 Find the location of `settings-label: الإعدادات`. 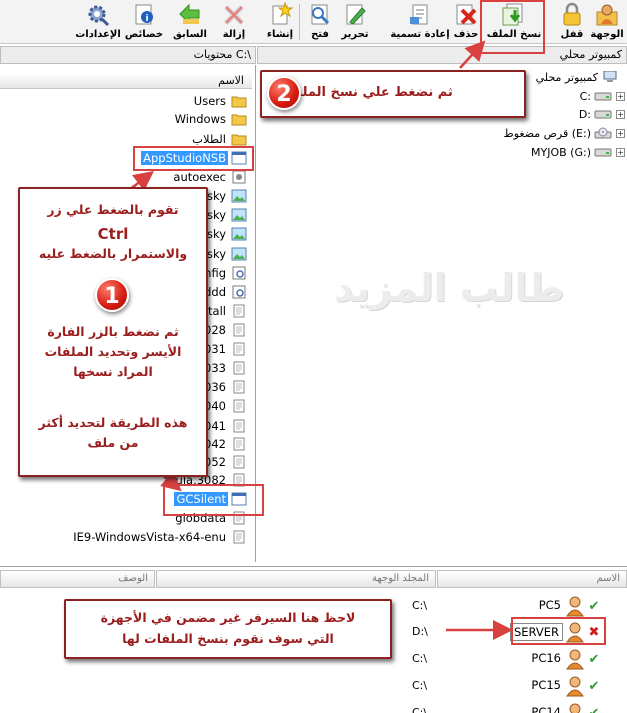

settings-label: الإعدادات is located at coordinates (98, 34).